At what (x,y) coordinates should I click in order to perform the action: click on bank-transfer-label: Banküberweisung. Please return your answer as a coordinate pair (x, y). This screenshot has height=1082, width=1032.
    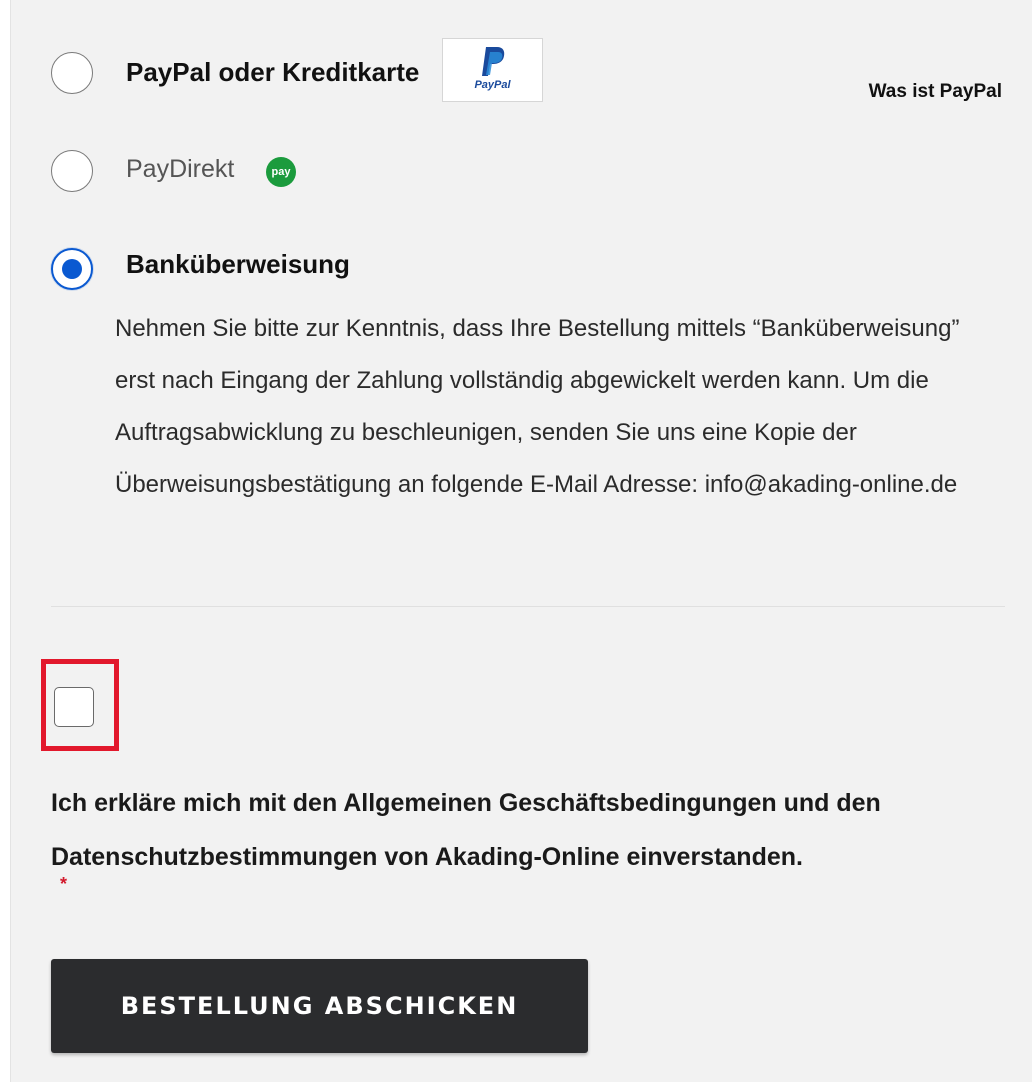
    Looking at the image, I should click on (238, 264).